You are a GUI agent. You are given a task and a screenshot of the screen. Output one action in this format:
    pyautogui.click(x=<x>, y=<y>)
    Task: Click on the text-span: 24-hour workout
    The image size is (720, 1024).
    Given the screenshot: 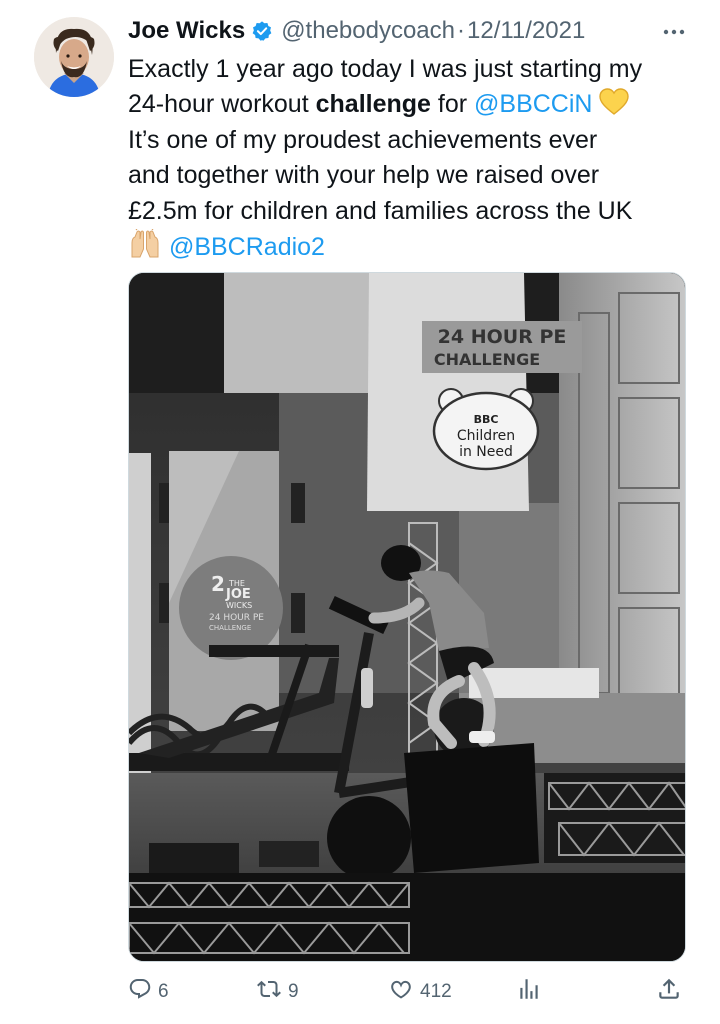 What is the action you would take?
    pyautogui.click(x=222, y=104)
    